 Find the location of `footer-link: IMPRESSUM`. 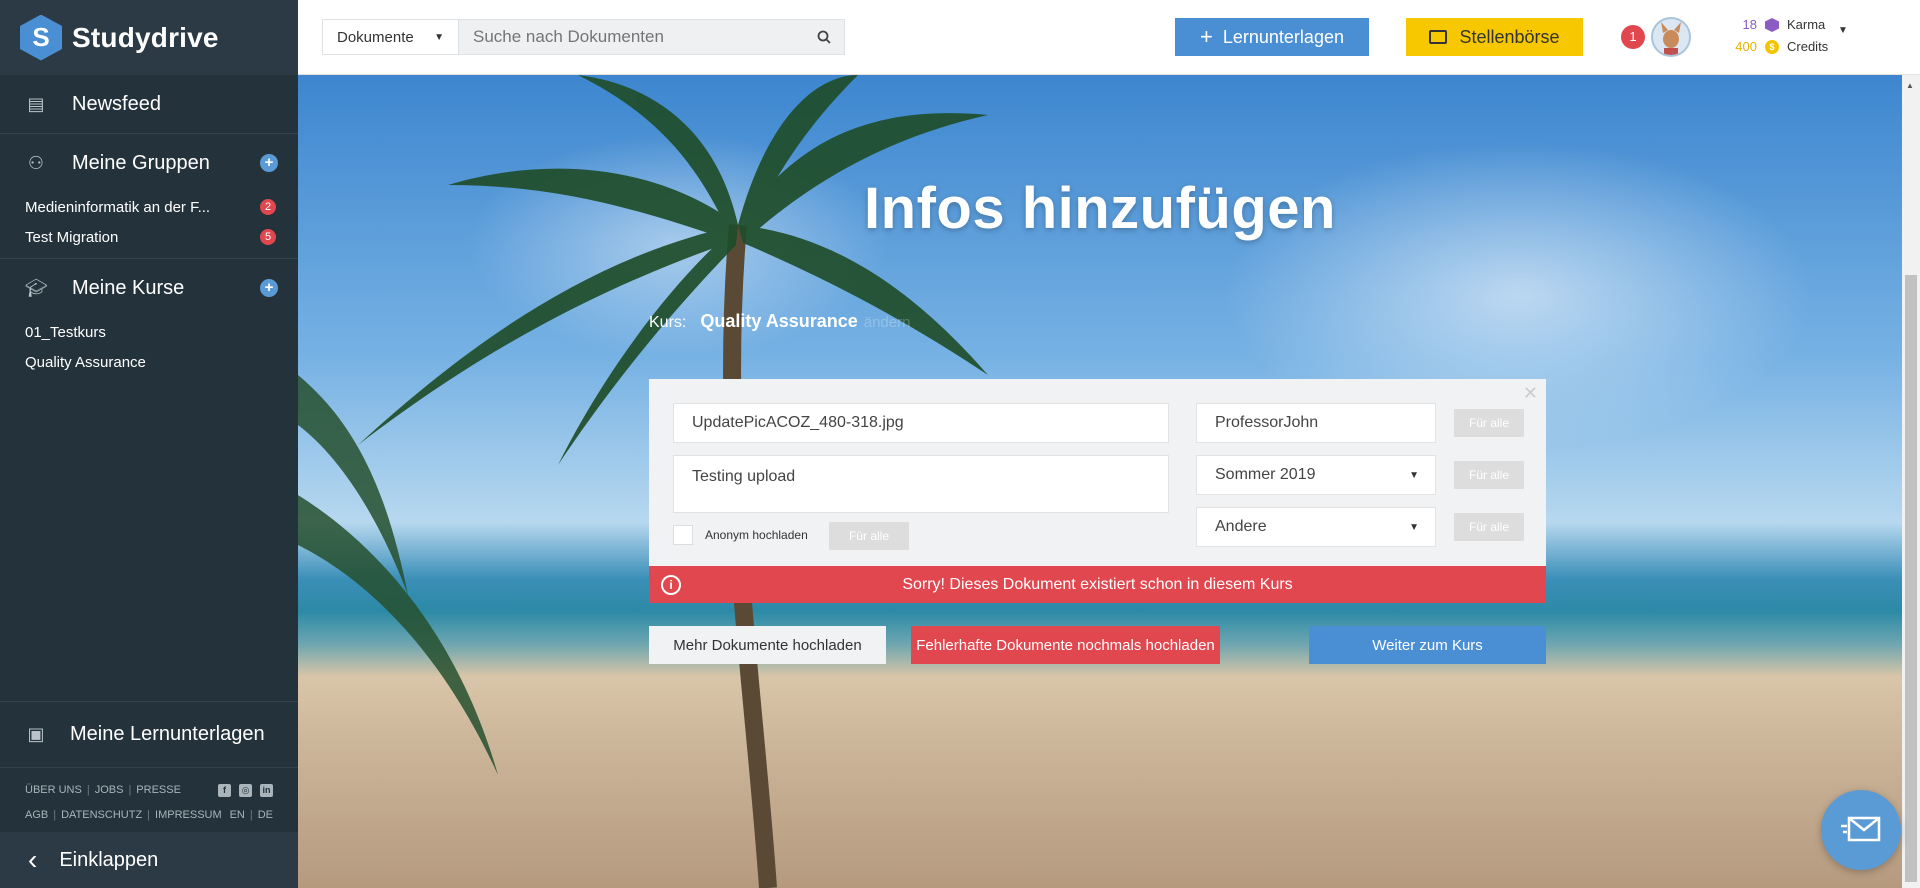

footer-link: IMPRESSUM is located at coordinates (188, 815).